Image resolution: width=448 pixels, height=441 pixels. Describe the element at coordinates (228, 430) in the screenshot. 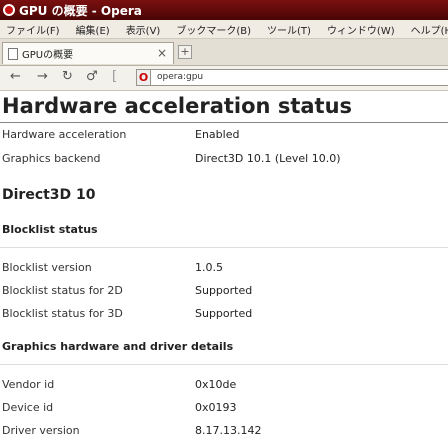

I see `driver-version-value: 8.17.13.142` at that location.